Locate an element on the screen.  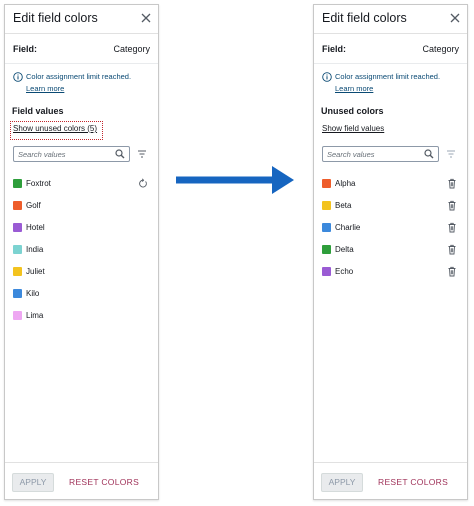
item-label: Golf is located at coordinates (33, 205).